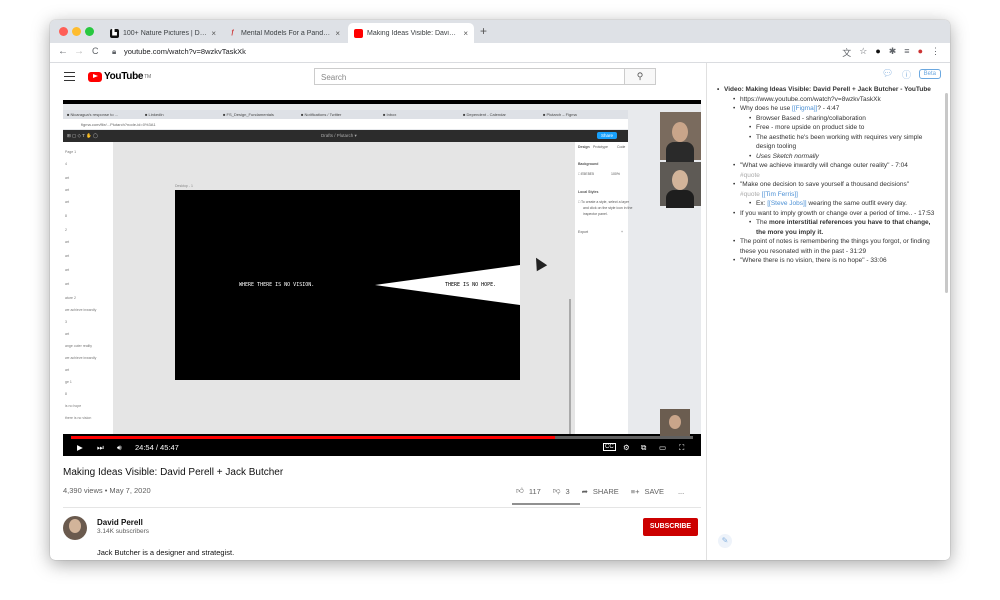 This screenshot has height=600, width=1000. I want to click on steve-jobs-link: [[Steve Jobs]], so click(786, 203).